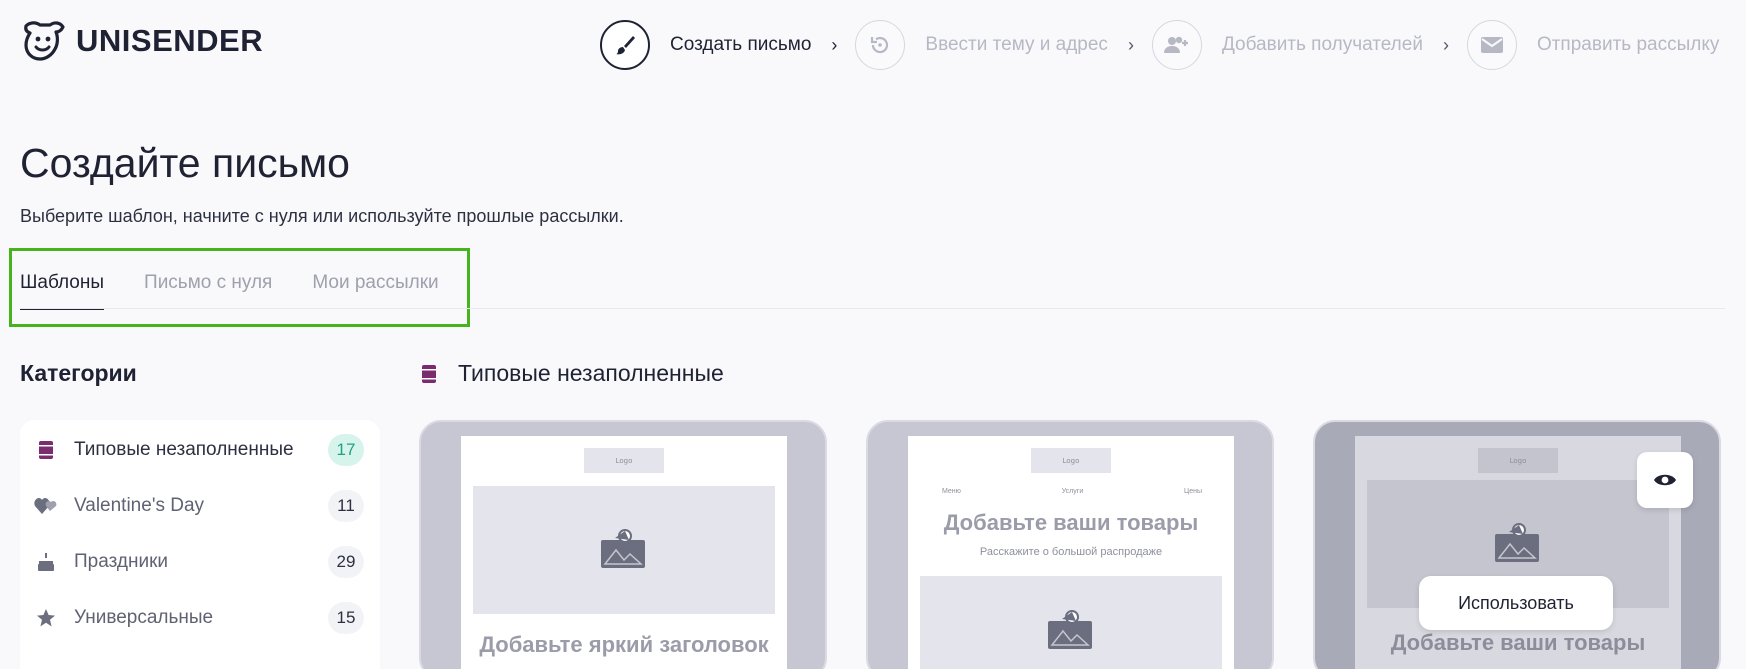  What do you see at coordinates (375, 291) in the screenshot?
I see `tab-my-campaigns: Мои рассылки` at bounding box center [375, 291].